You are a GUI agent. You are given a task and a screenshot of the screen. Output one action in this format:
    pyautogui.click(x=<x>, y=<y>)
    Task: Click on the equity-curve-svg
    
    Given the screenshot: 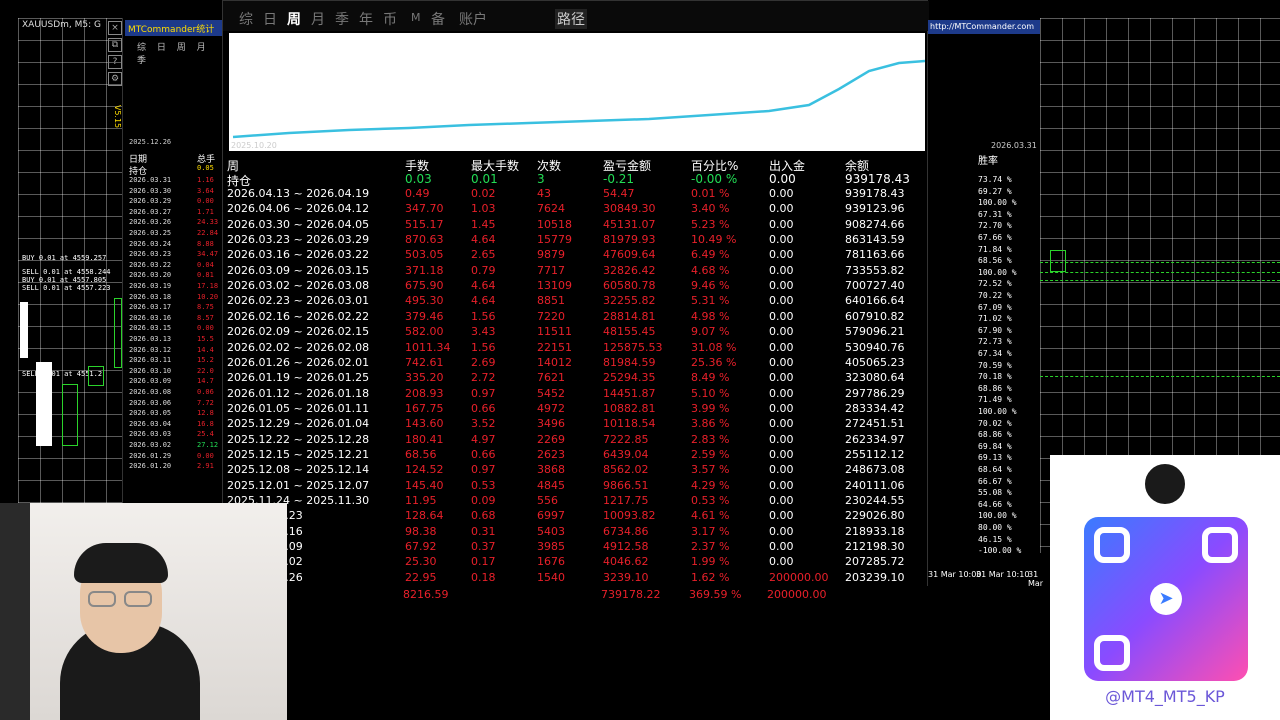 What is the action you would take?
    pyautogui.click(x=579, y=99)
    